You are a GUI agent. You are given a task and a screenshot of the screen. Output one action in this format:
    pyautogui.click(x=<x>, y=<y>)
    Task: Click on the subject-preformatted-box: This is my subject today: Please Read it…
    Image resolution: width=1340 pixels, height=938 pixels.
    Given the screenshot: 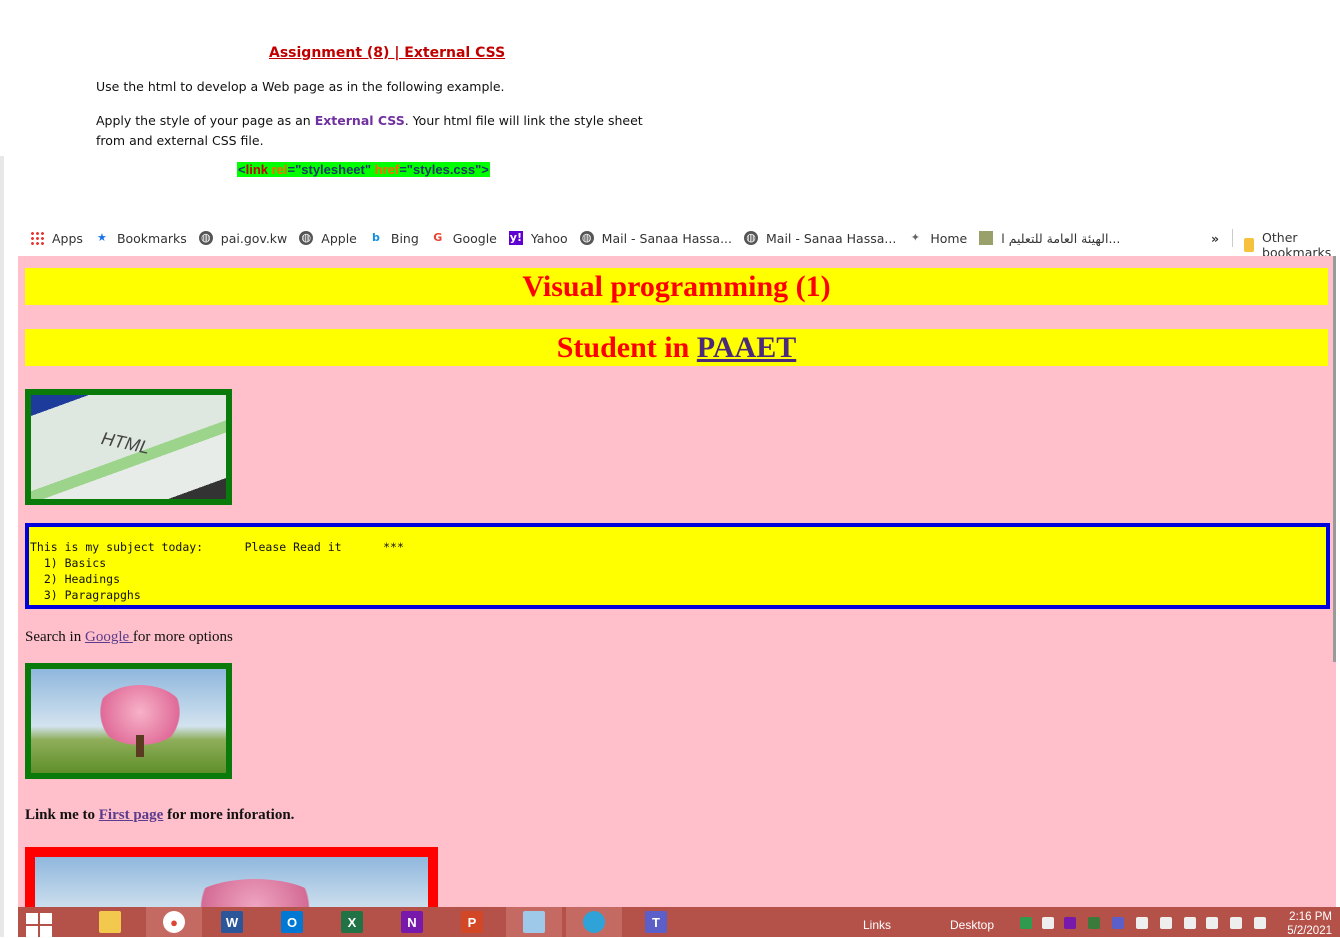 What is the action you would take?
    pyautogui.click(x=677, y=566)
    